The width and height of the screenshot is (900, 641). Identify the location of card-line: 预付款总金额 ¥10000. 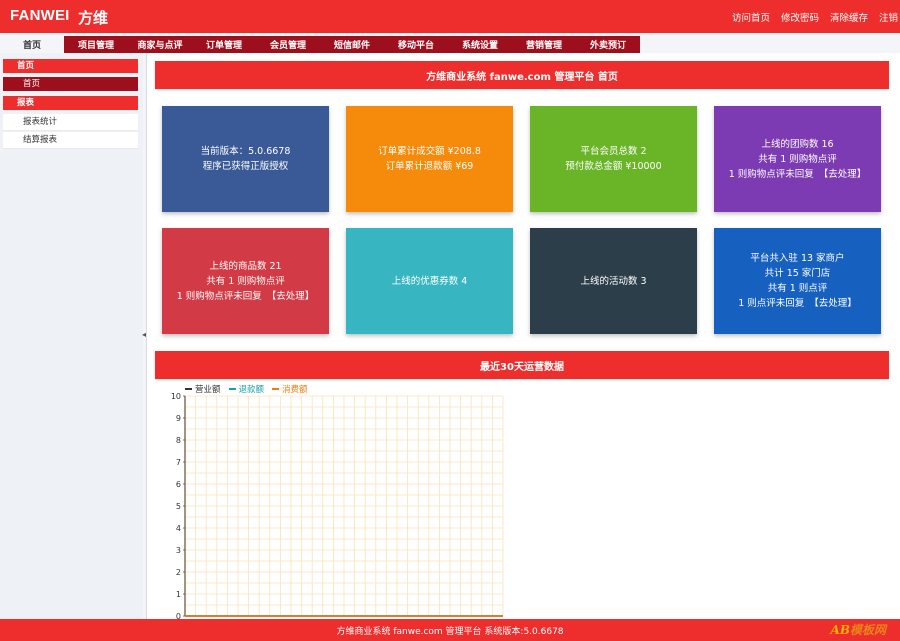
(613, 166).